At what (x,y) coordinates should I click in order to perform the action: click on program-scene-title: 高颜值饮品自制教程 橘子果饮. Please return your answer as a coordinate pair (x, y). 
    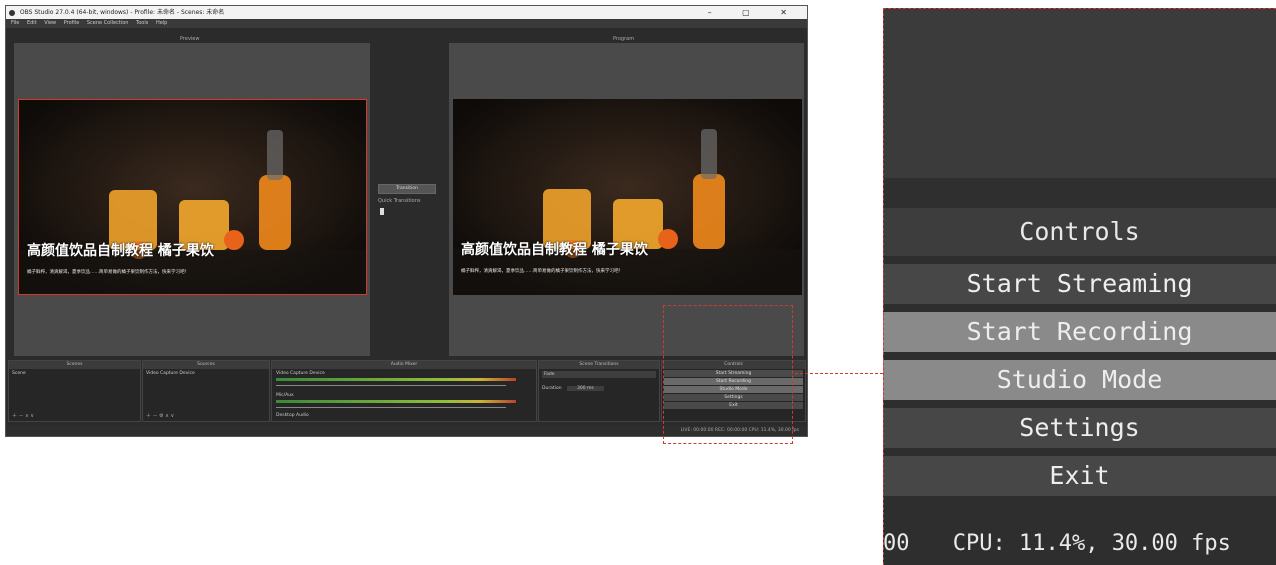
    Looking at the image, I should click on (554, 250).